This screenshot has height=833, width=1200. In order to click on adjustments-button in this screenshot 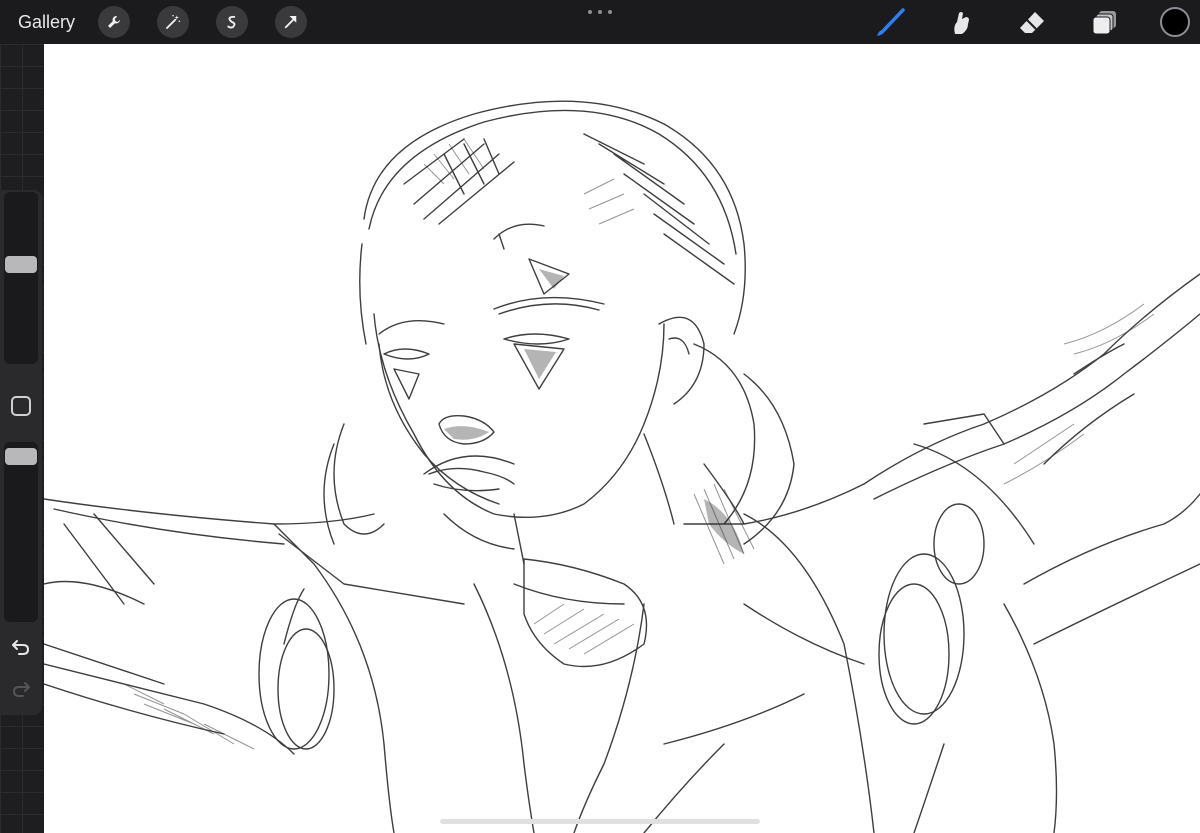, I will do `click(173, 22)`.